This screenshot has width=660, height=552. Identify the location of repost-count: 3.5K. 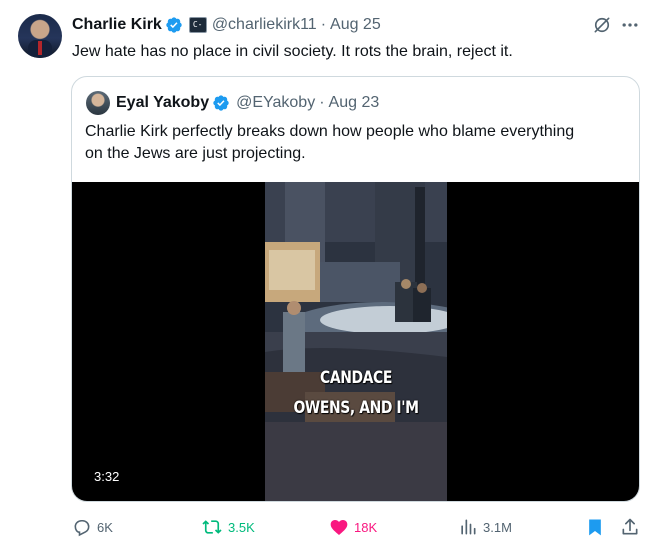
(241, 527).